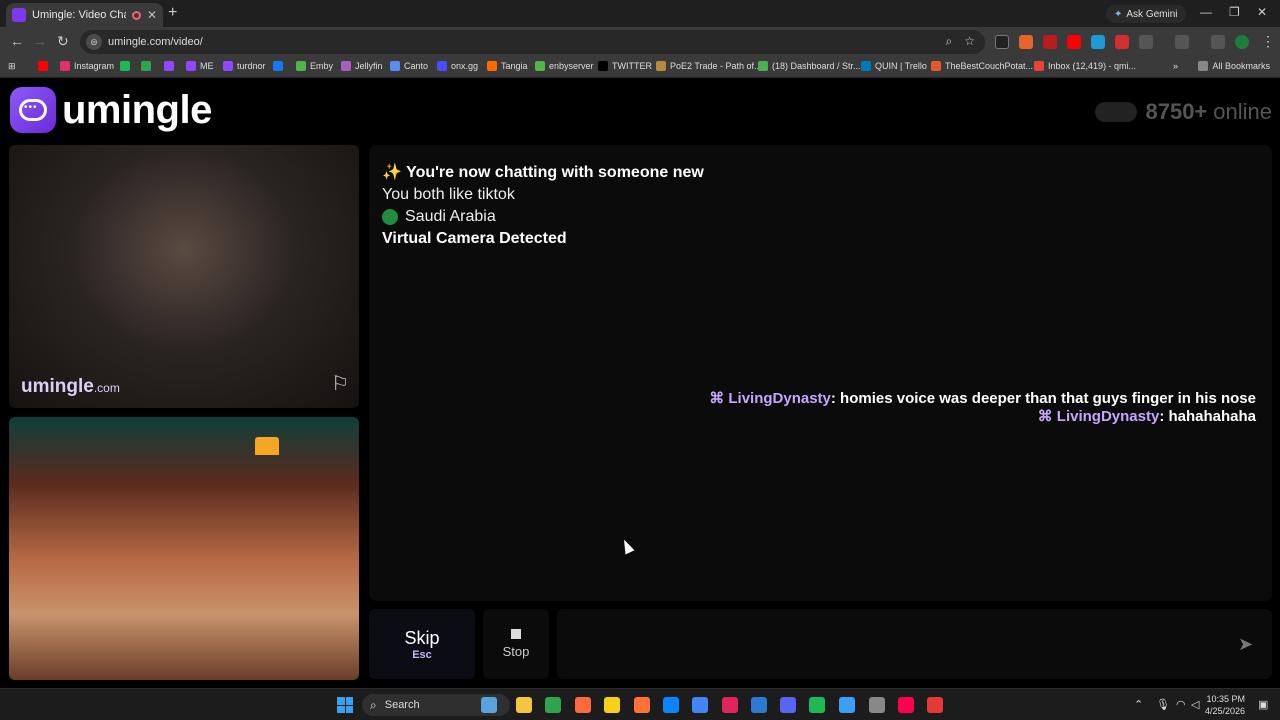 Image resolution: width=1280 pixels, height=720 pixels. I want to click on message-user-icon: ⌘, so click(719, 398).